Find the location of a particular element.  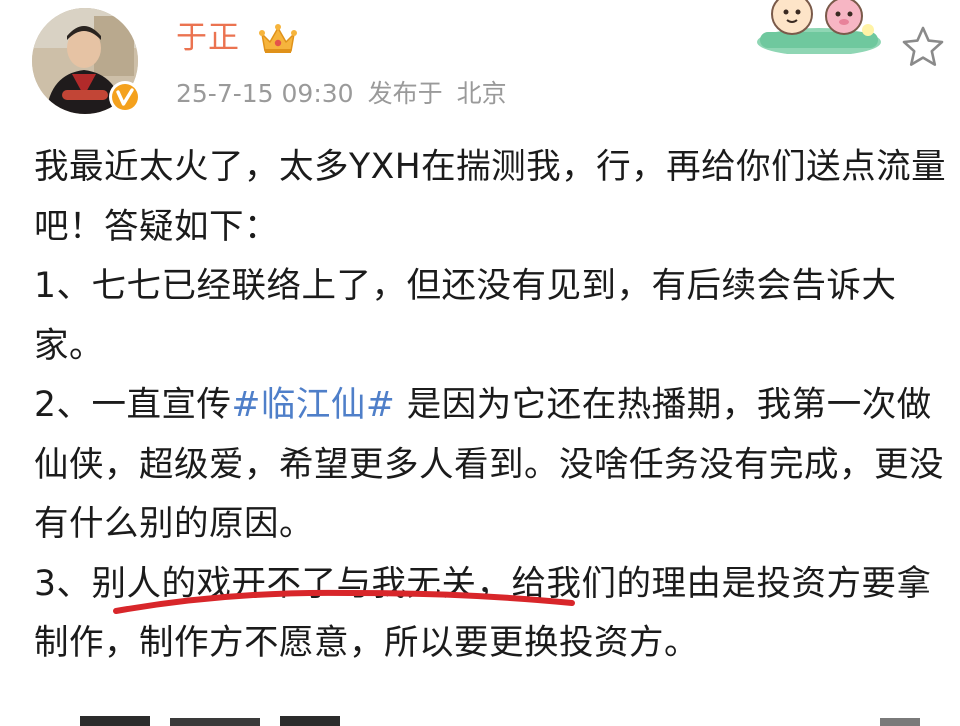

avatar is located at coordinates (86, 61).